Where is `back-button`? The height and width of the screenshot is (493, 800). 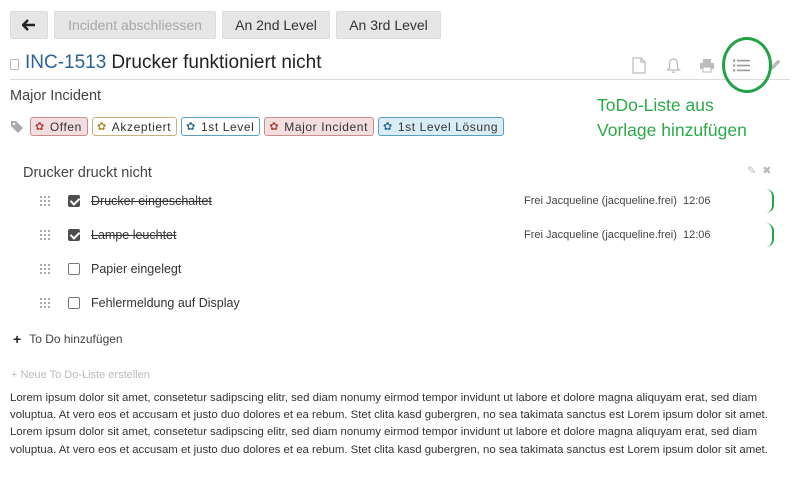 back-button is located at coordinates (29, 25).